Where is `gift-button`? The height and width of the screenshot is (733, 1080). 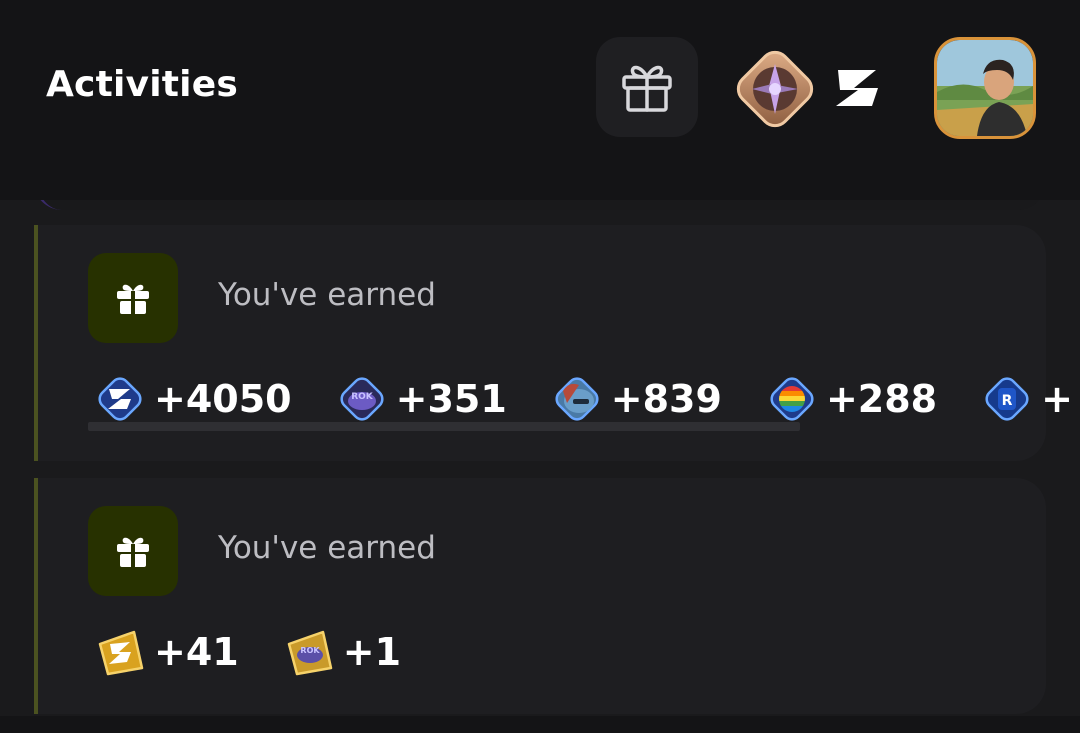 gift-button is located at coordinates (647, 87).